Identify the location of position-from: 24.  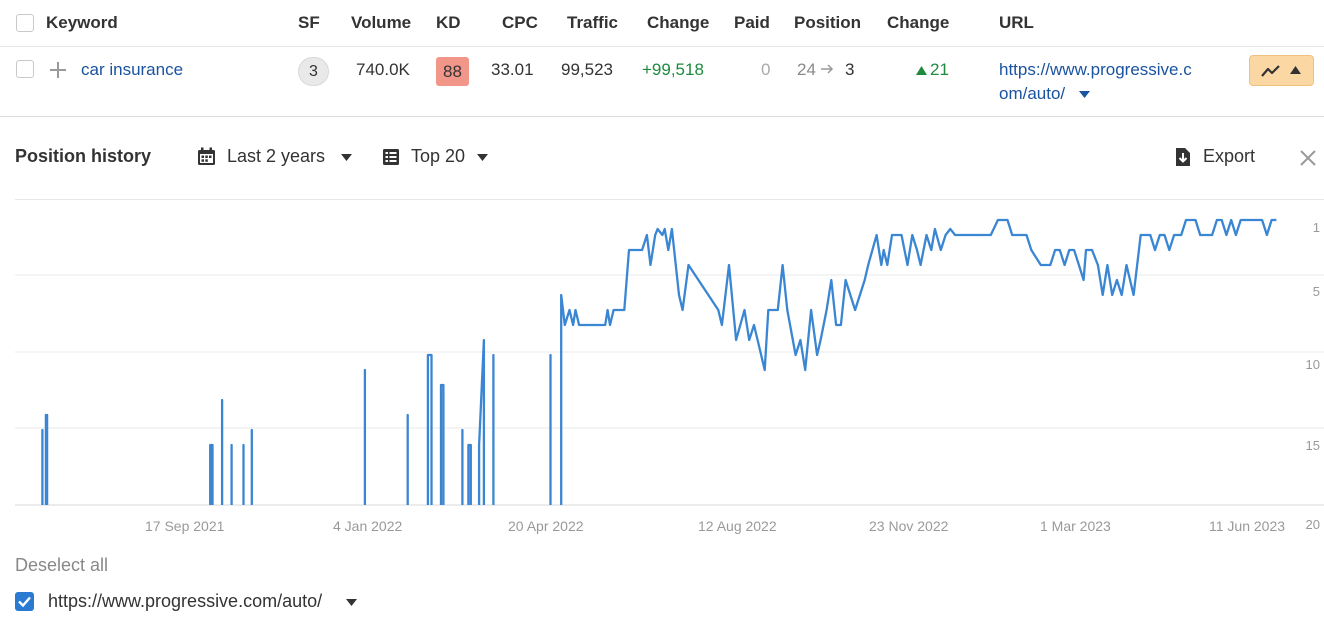
(806, 69).